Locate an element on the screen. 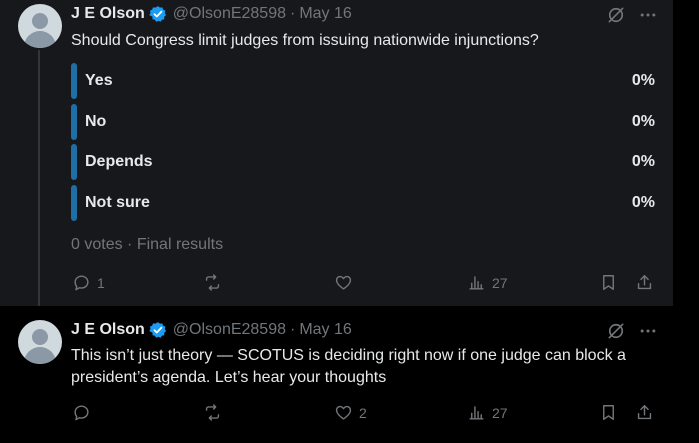 The height and width of the screenshot is (443, 699). thread-connector-line is located at coordinates (39, 182).